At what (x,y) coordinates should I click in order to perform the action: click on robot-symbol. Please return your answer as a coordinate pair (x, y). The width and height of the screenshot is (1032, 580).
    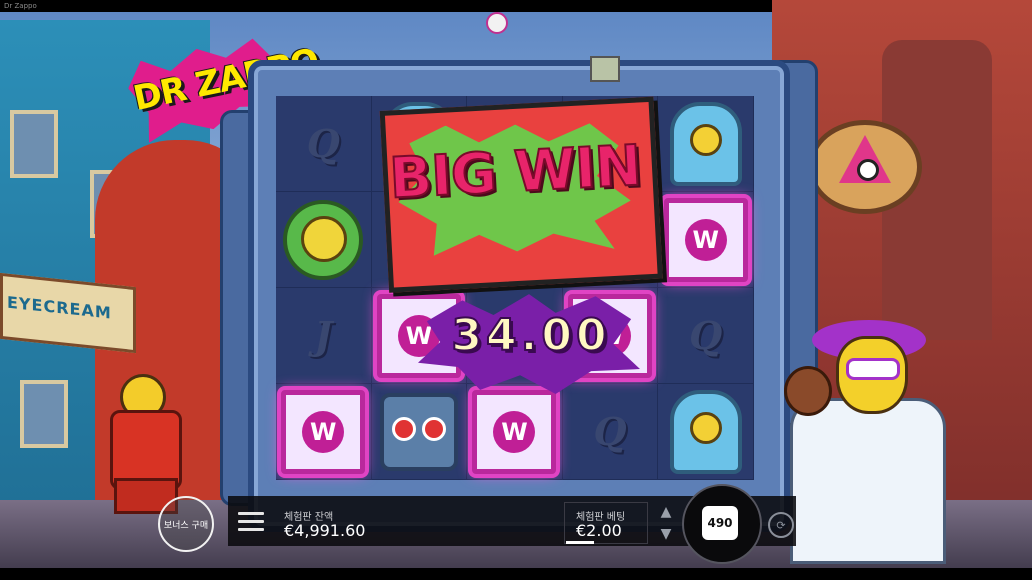
    Looking at the image, I should click on (418, 431).